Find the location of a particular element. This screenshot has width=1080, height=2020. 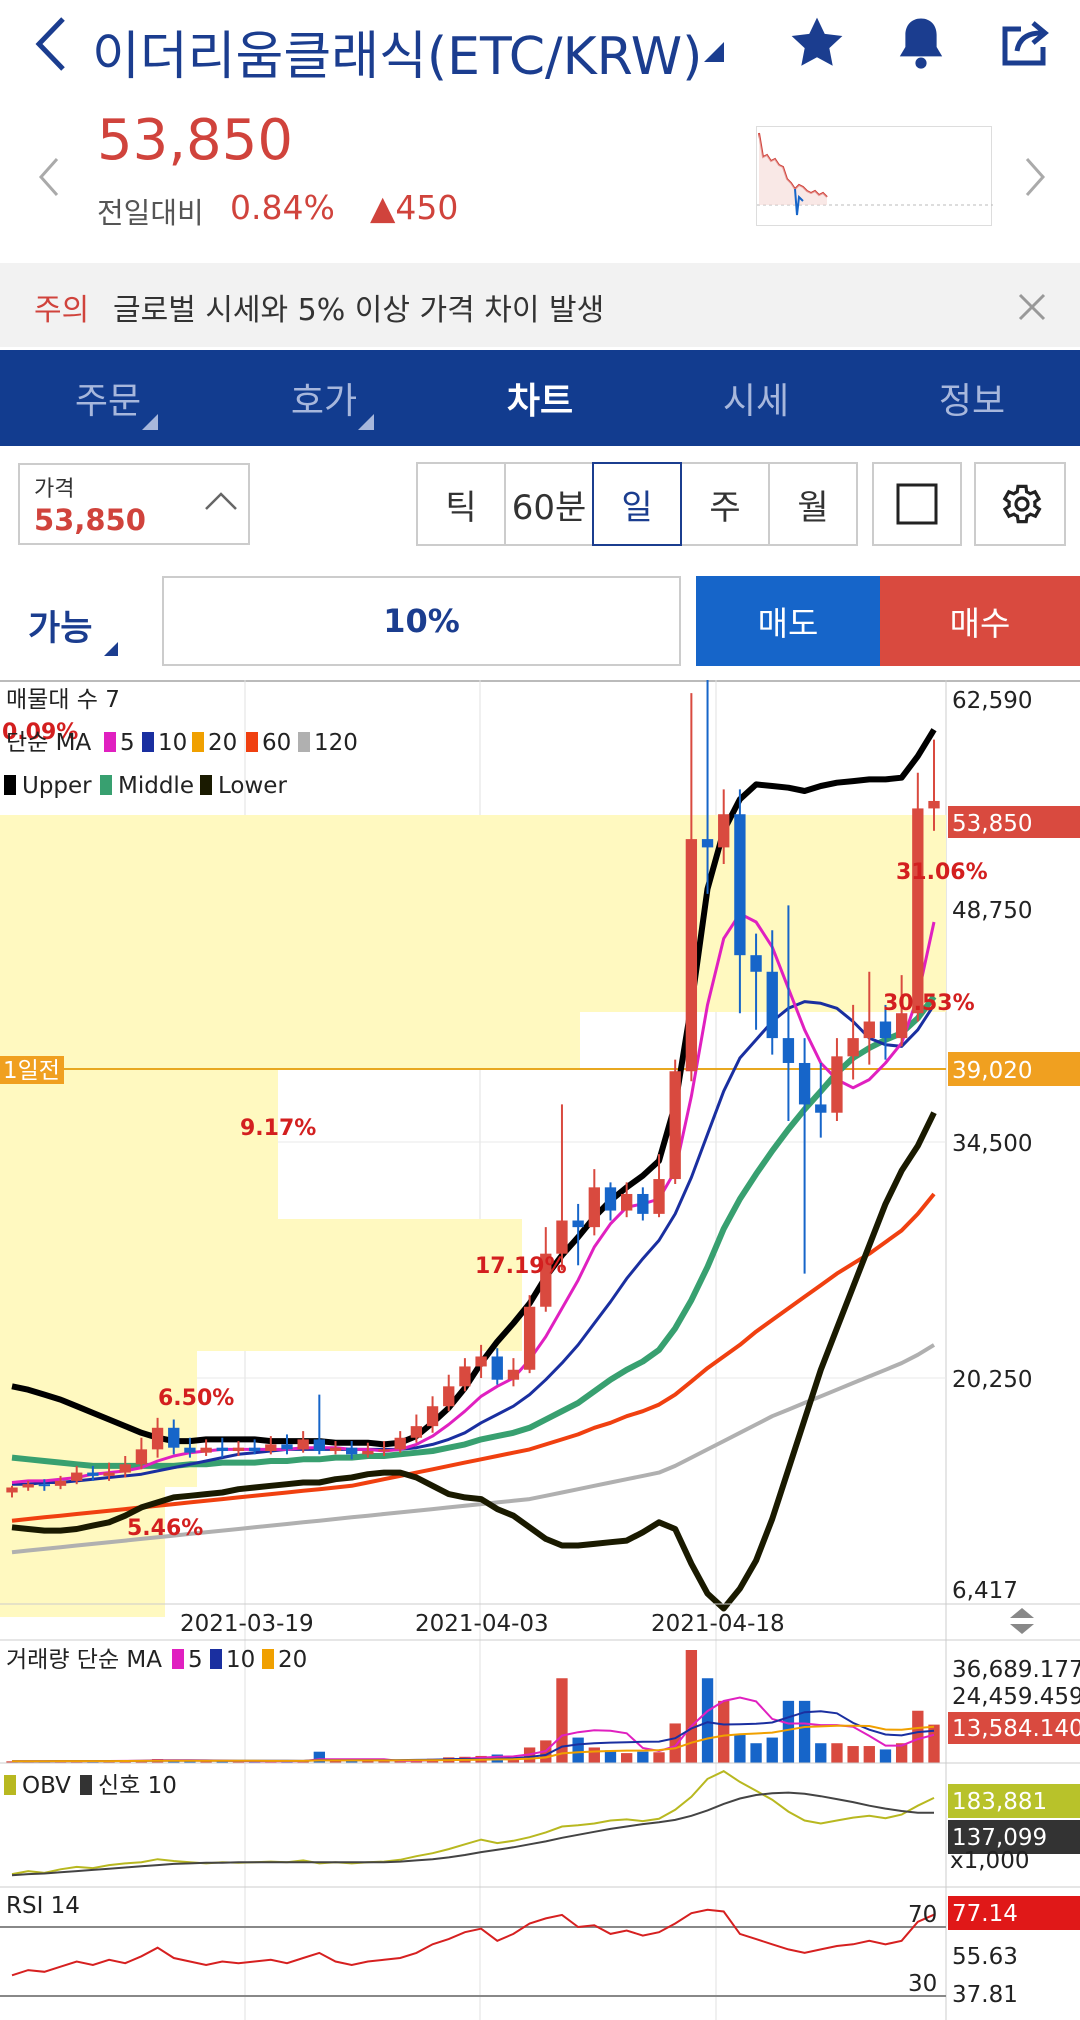

settings-button is located at coordinates (1020, 504).